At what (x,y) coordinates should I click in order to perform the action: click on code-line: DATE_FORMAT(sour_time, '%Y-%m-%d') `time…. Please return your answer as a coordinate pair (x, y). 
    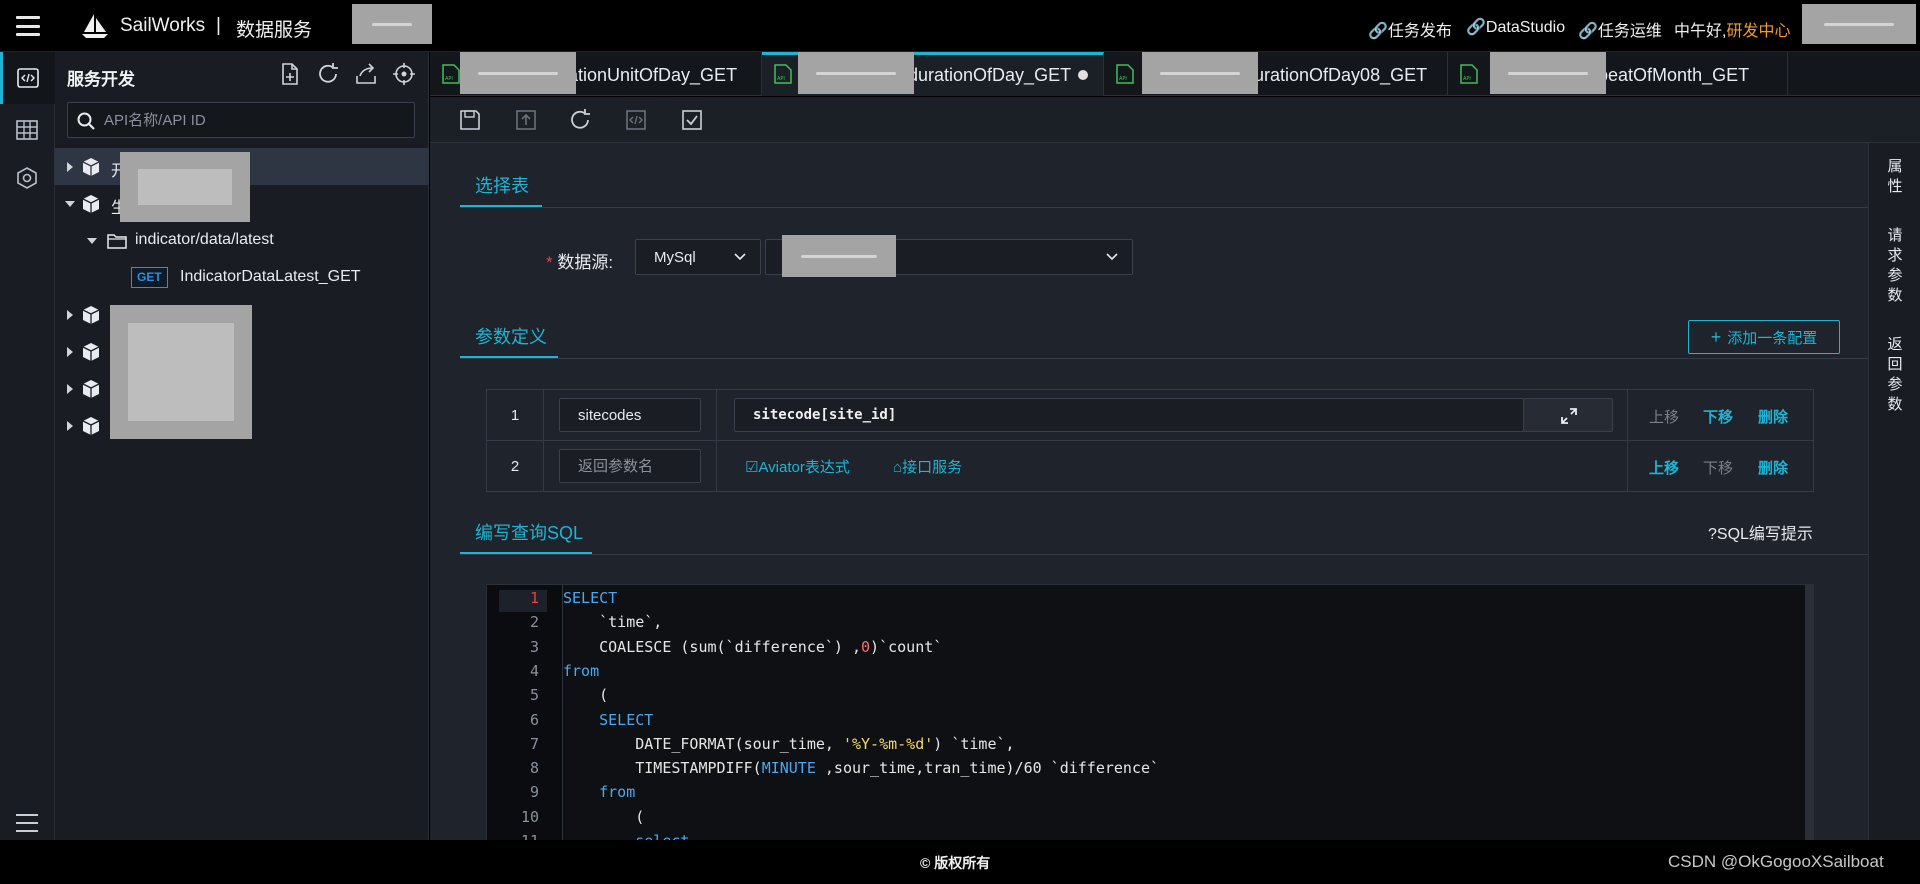
    Looking at the image, I should click on (788, 743).